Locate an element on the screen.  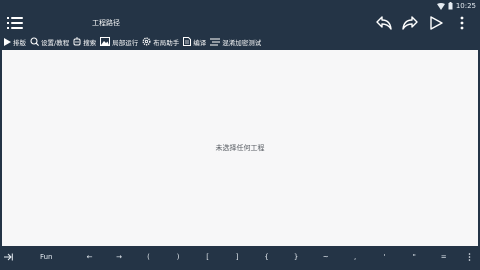
format-button: 排版 is located at coordinates (15, 42).